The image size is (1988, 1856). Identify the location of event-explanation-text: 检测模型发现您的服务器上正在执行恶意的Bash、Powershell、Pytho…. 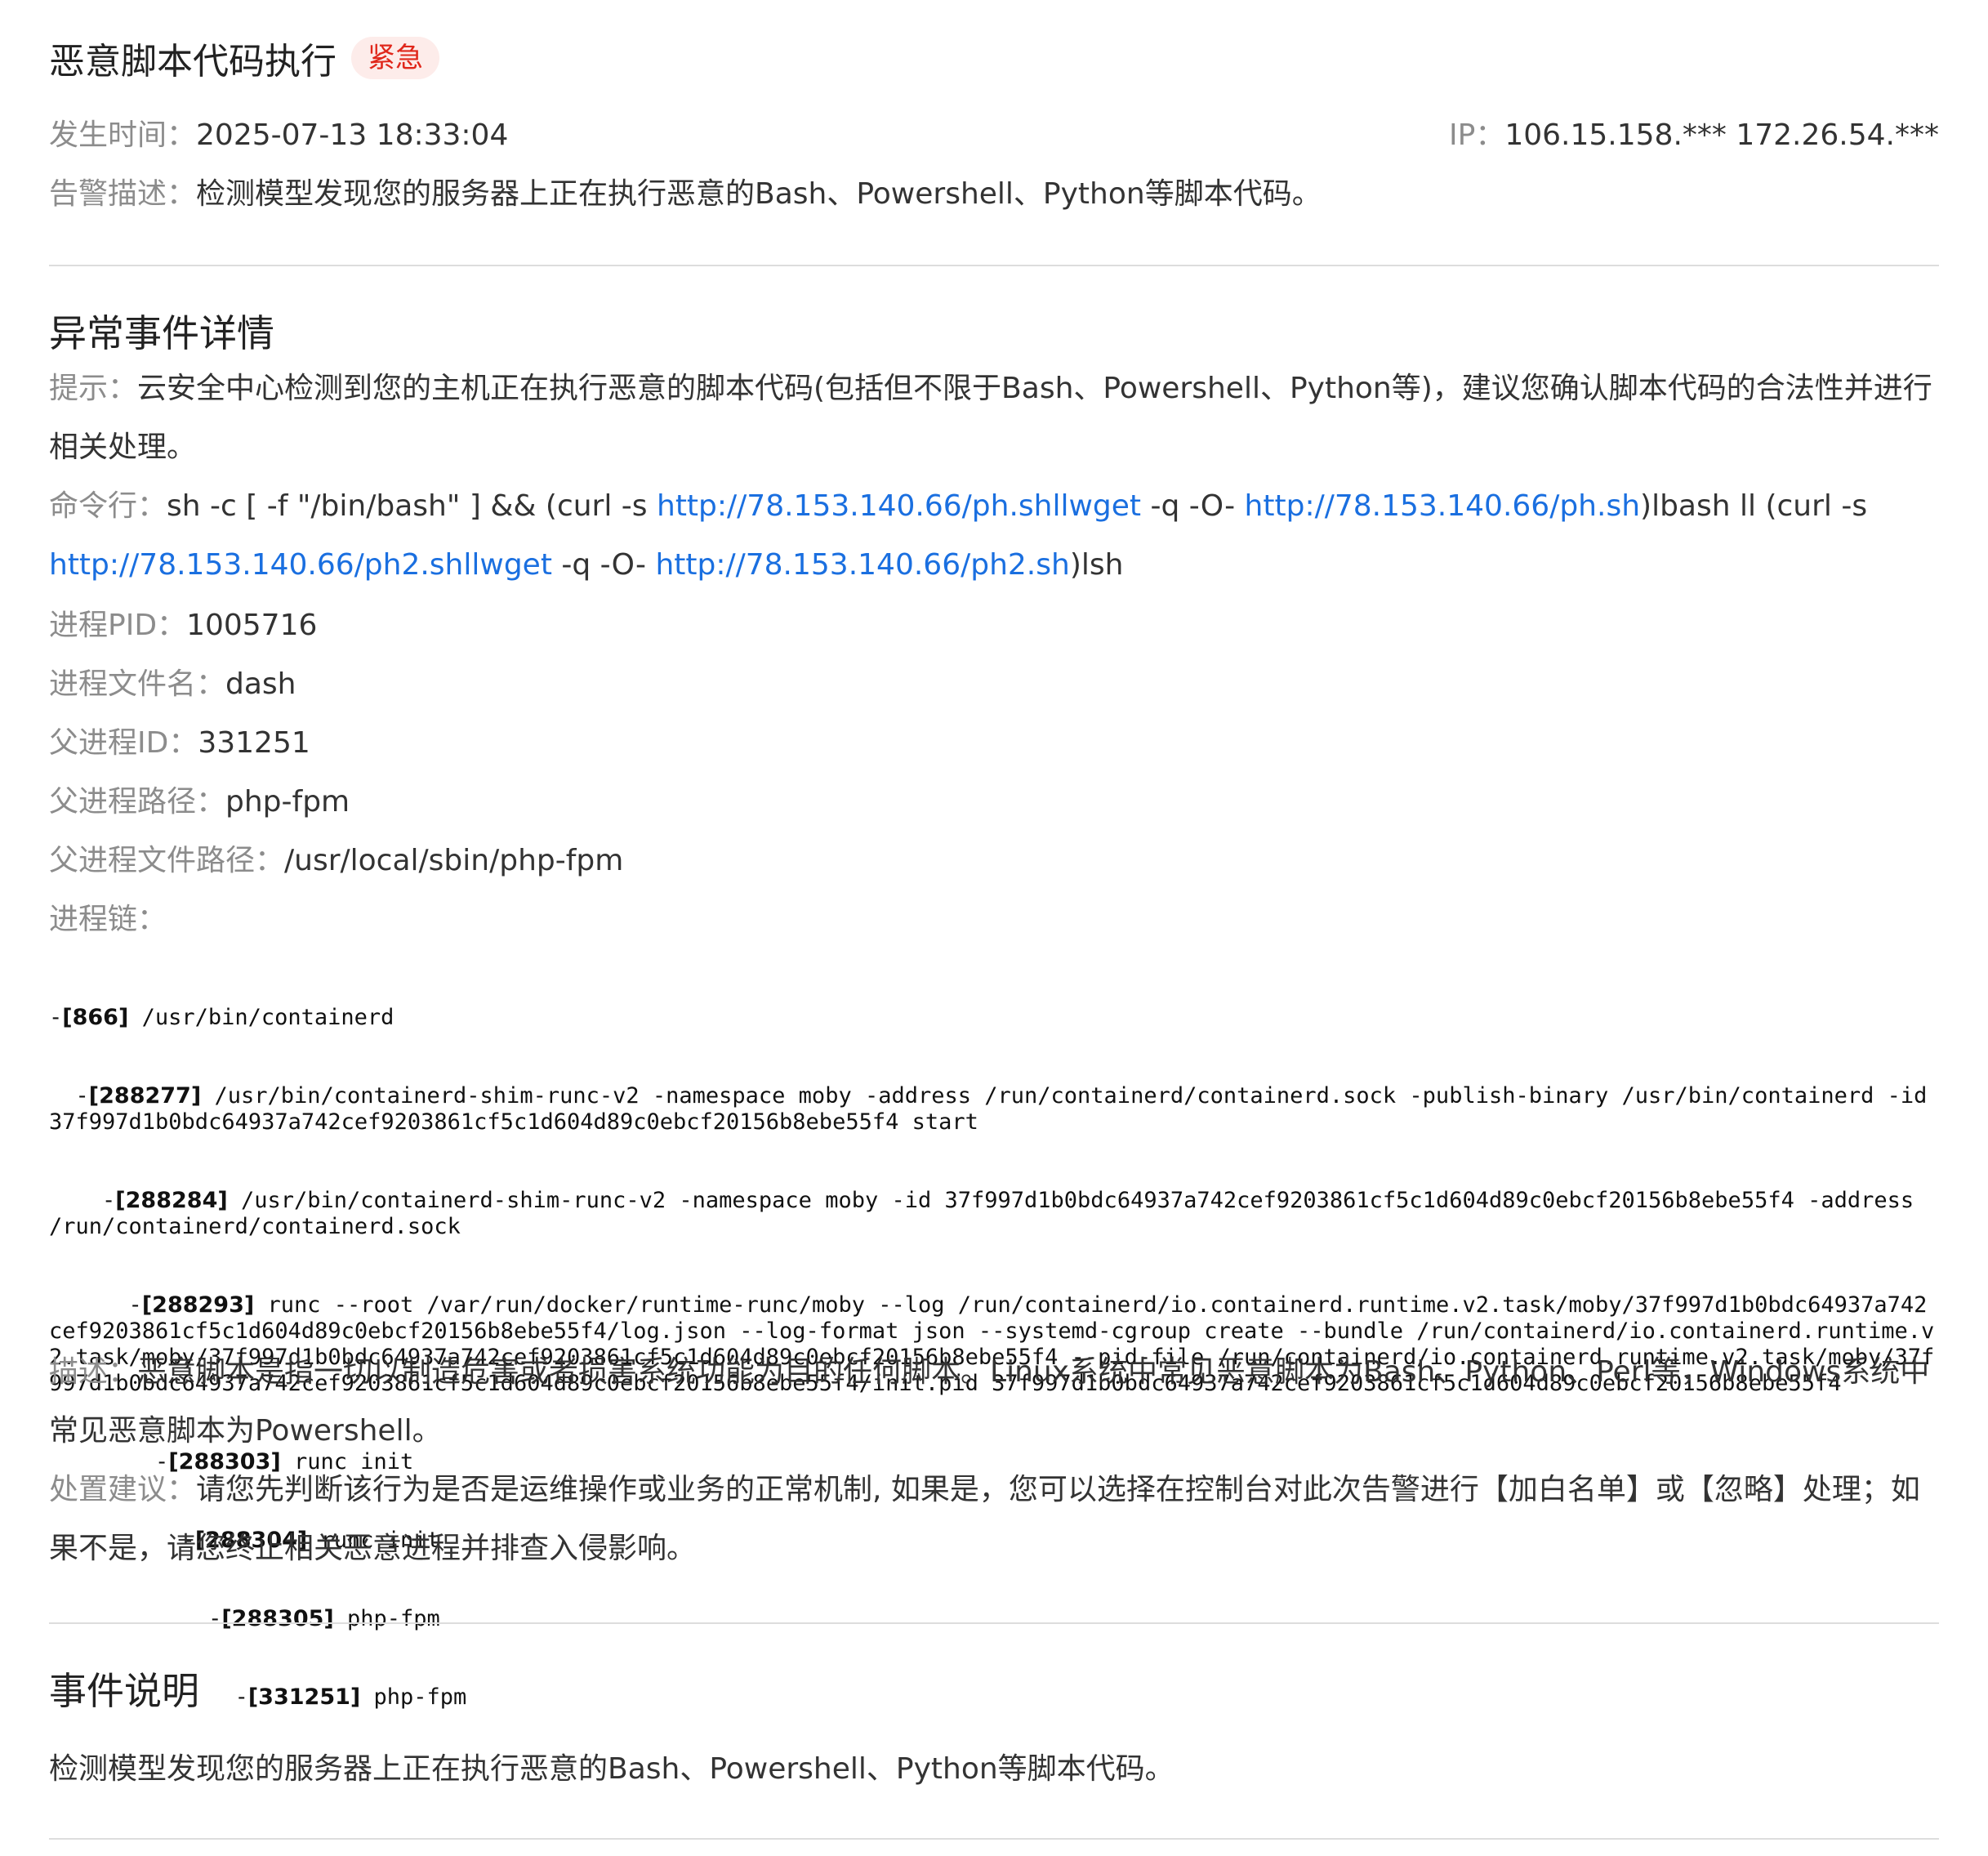
(612, 1769).